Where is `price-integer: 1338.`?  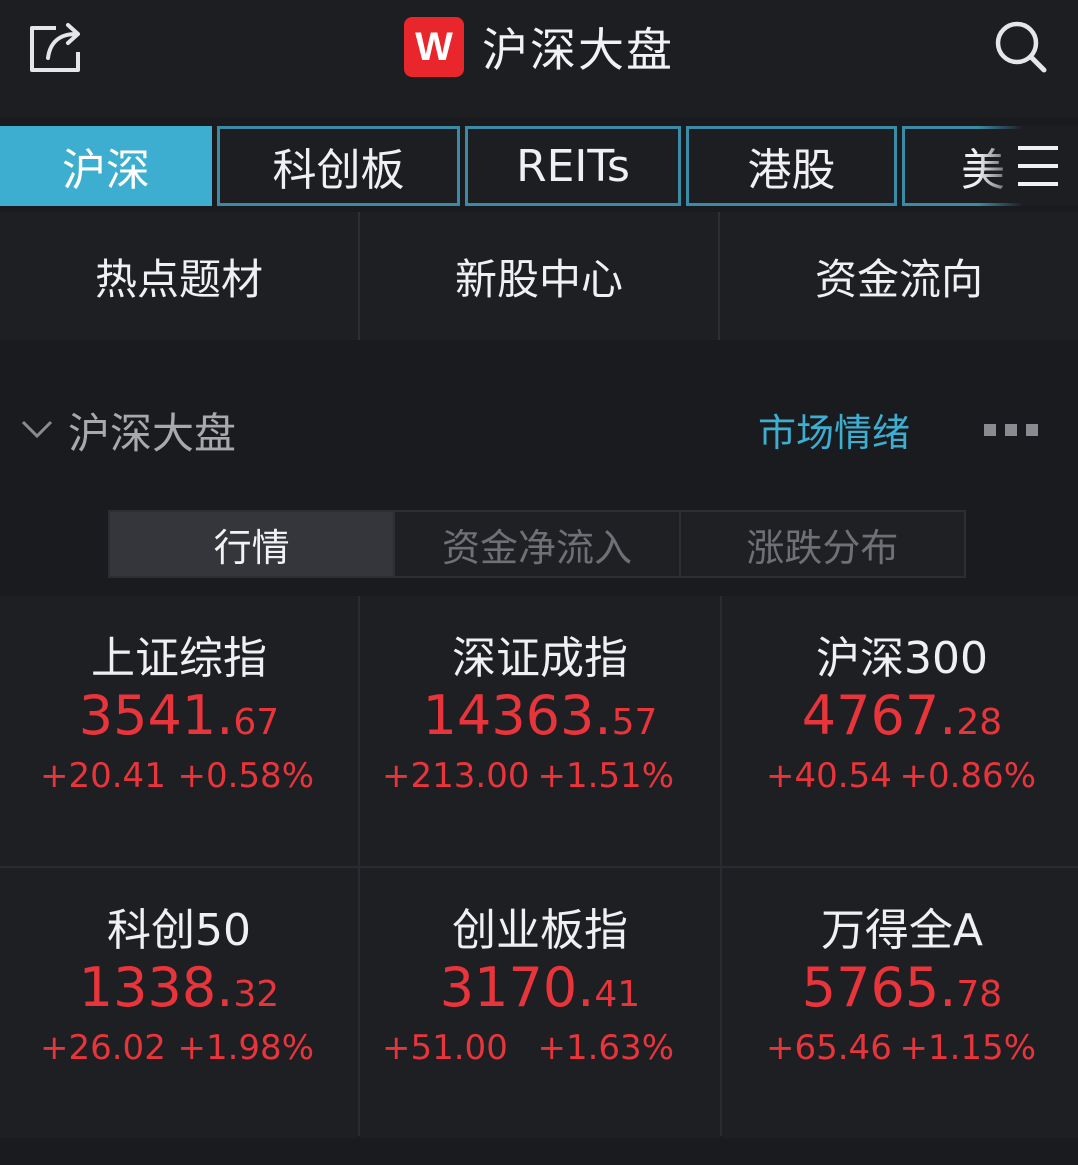
price-integer: 1338. is located at coordinates (156, 987).